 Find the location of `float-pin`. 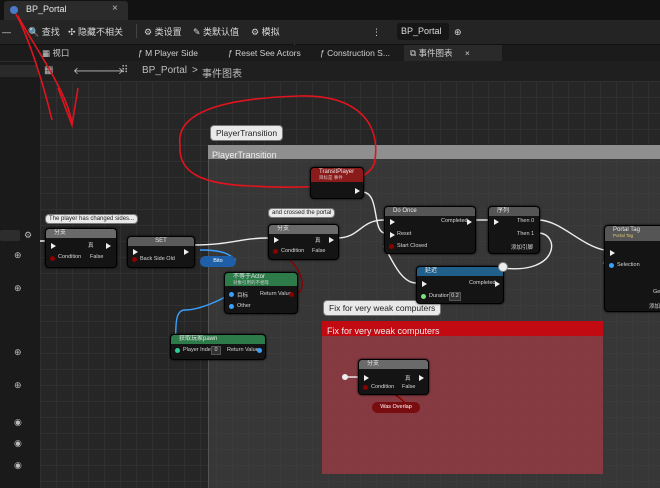

float-pin is located at coordinates (423, 296).